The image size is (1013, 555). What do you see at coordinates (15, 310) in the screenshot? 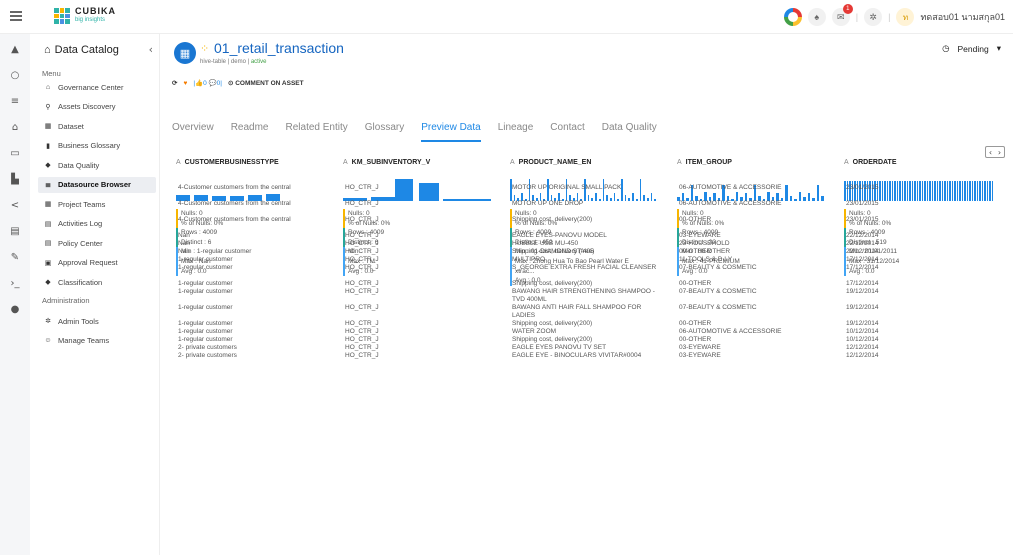
I see `user-icon: ●` at bounding box center [15, 310].